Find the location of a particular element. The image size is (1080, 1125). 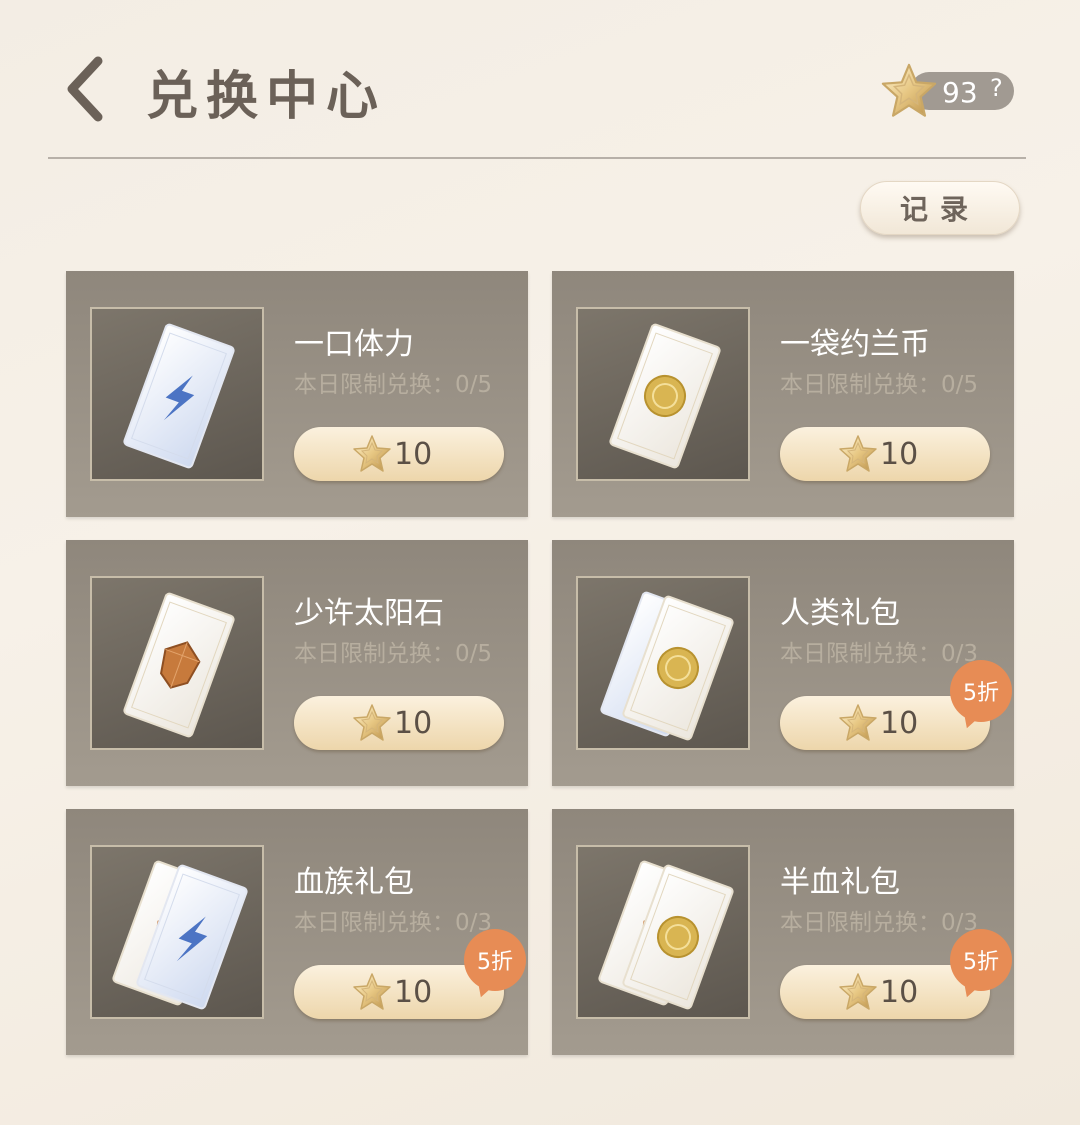

exchange-card: 一袋约兰币 本日限制兑换：0/5 10 is located at coordinates (783, 394).